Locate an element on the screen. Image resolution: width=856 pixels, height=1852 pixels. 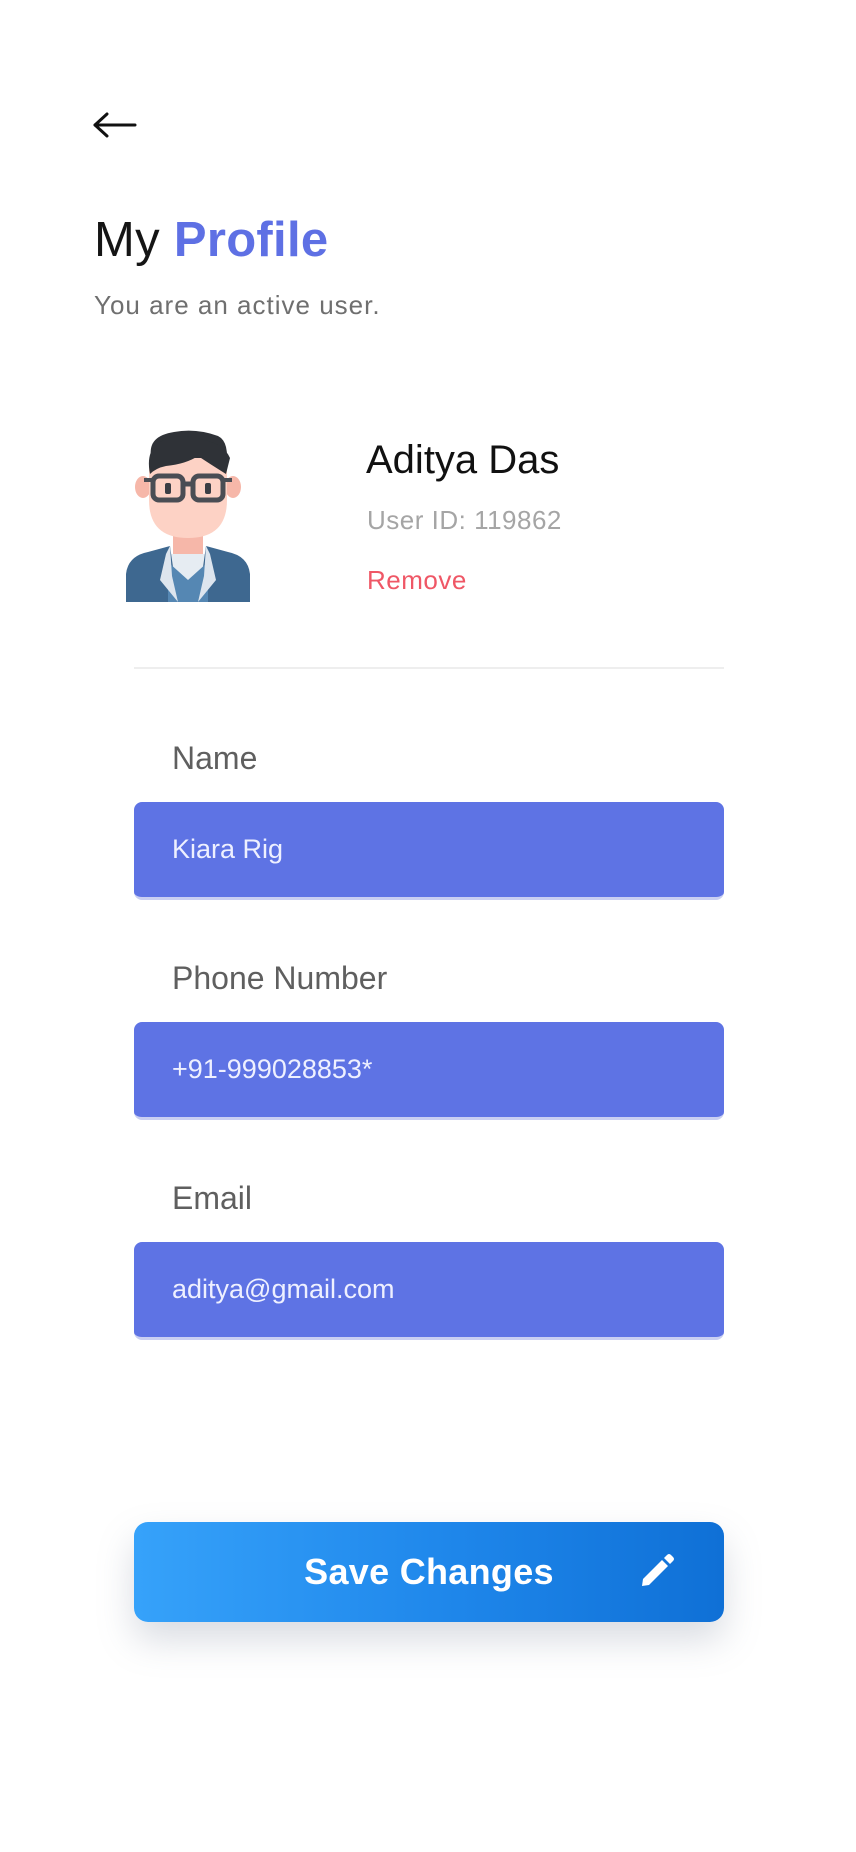
phone-label: Phone Number is located at coordinates (280, 978).